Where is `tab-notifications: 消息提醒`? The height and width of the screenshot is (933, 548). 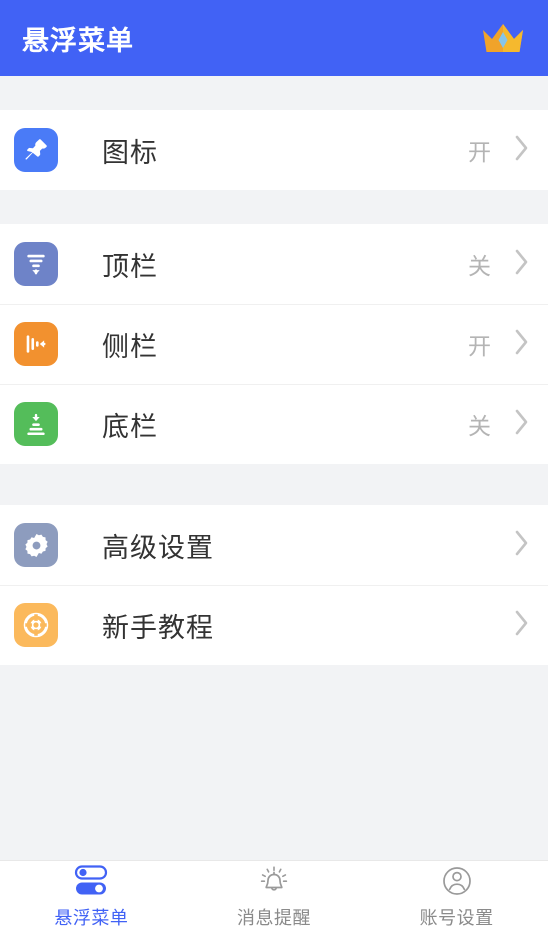
tab-notifications: 消息提醒 is located at coordinates (274, 897).